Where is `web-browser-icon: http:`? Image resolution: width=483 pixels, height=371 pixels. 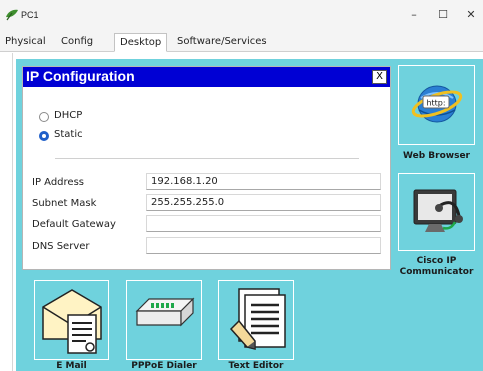
web-browser-icon: http: is located at coordinates (437, 104).